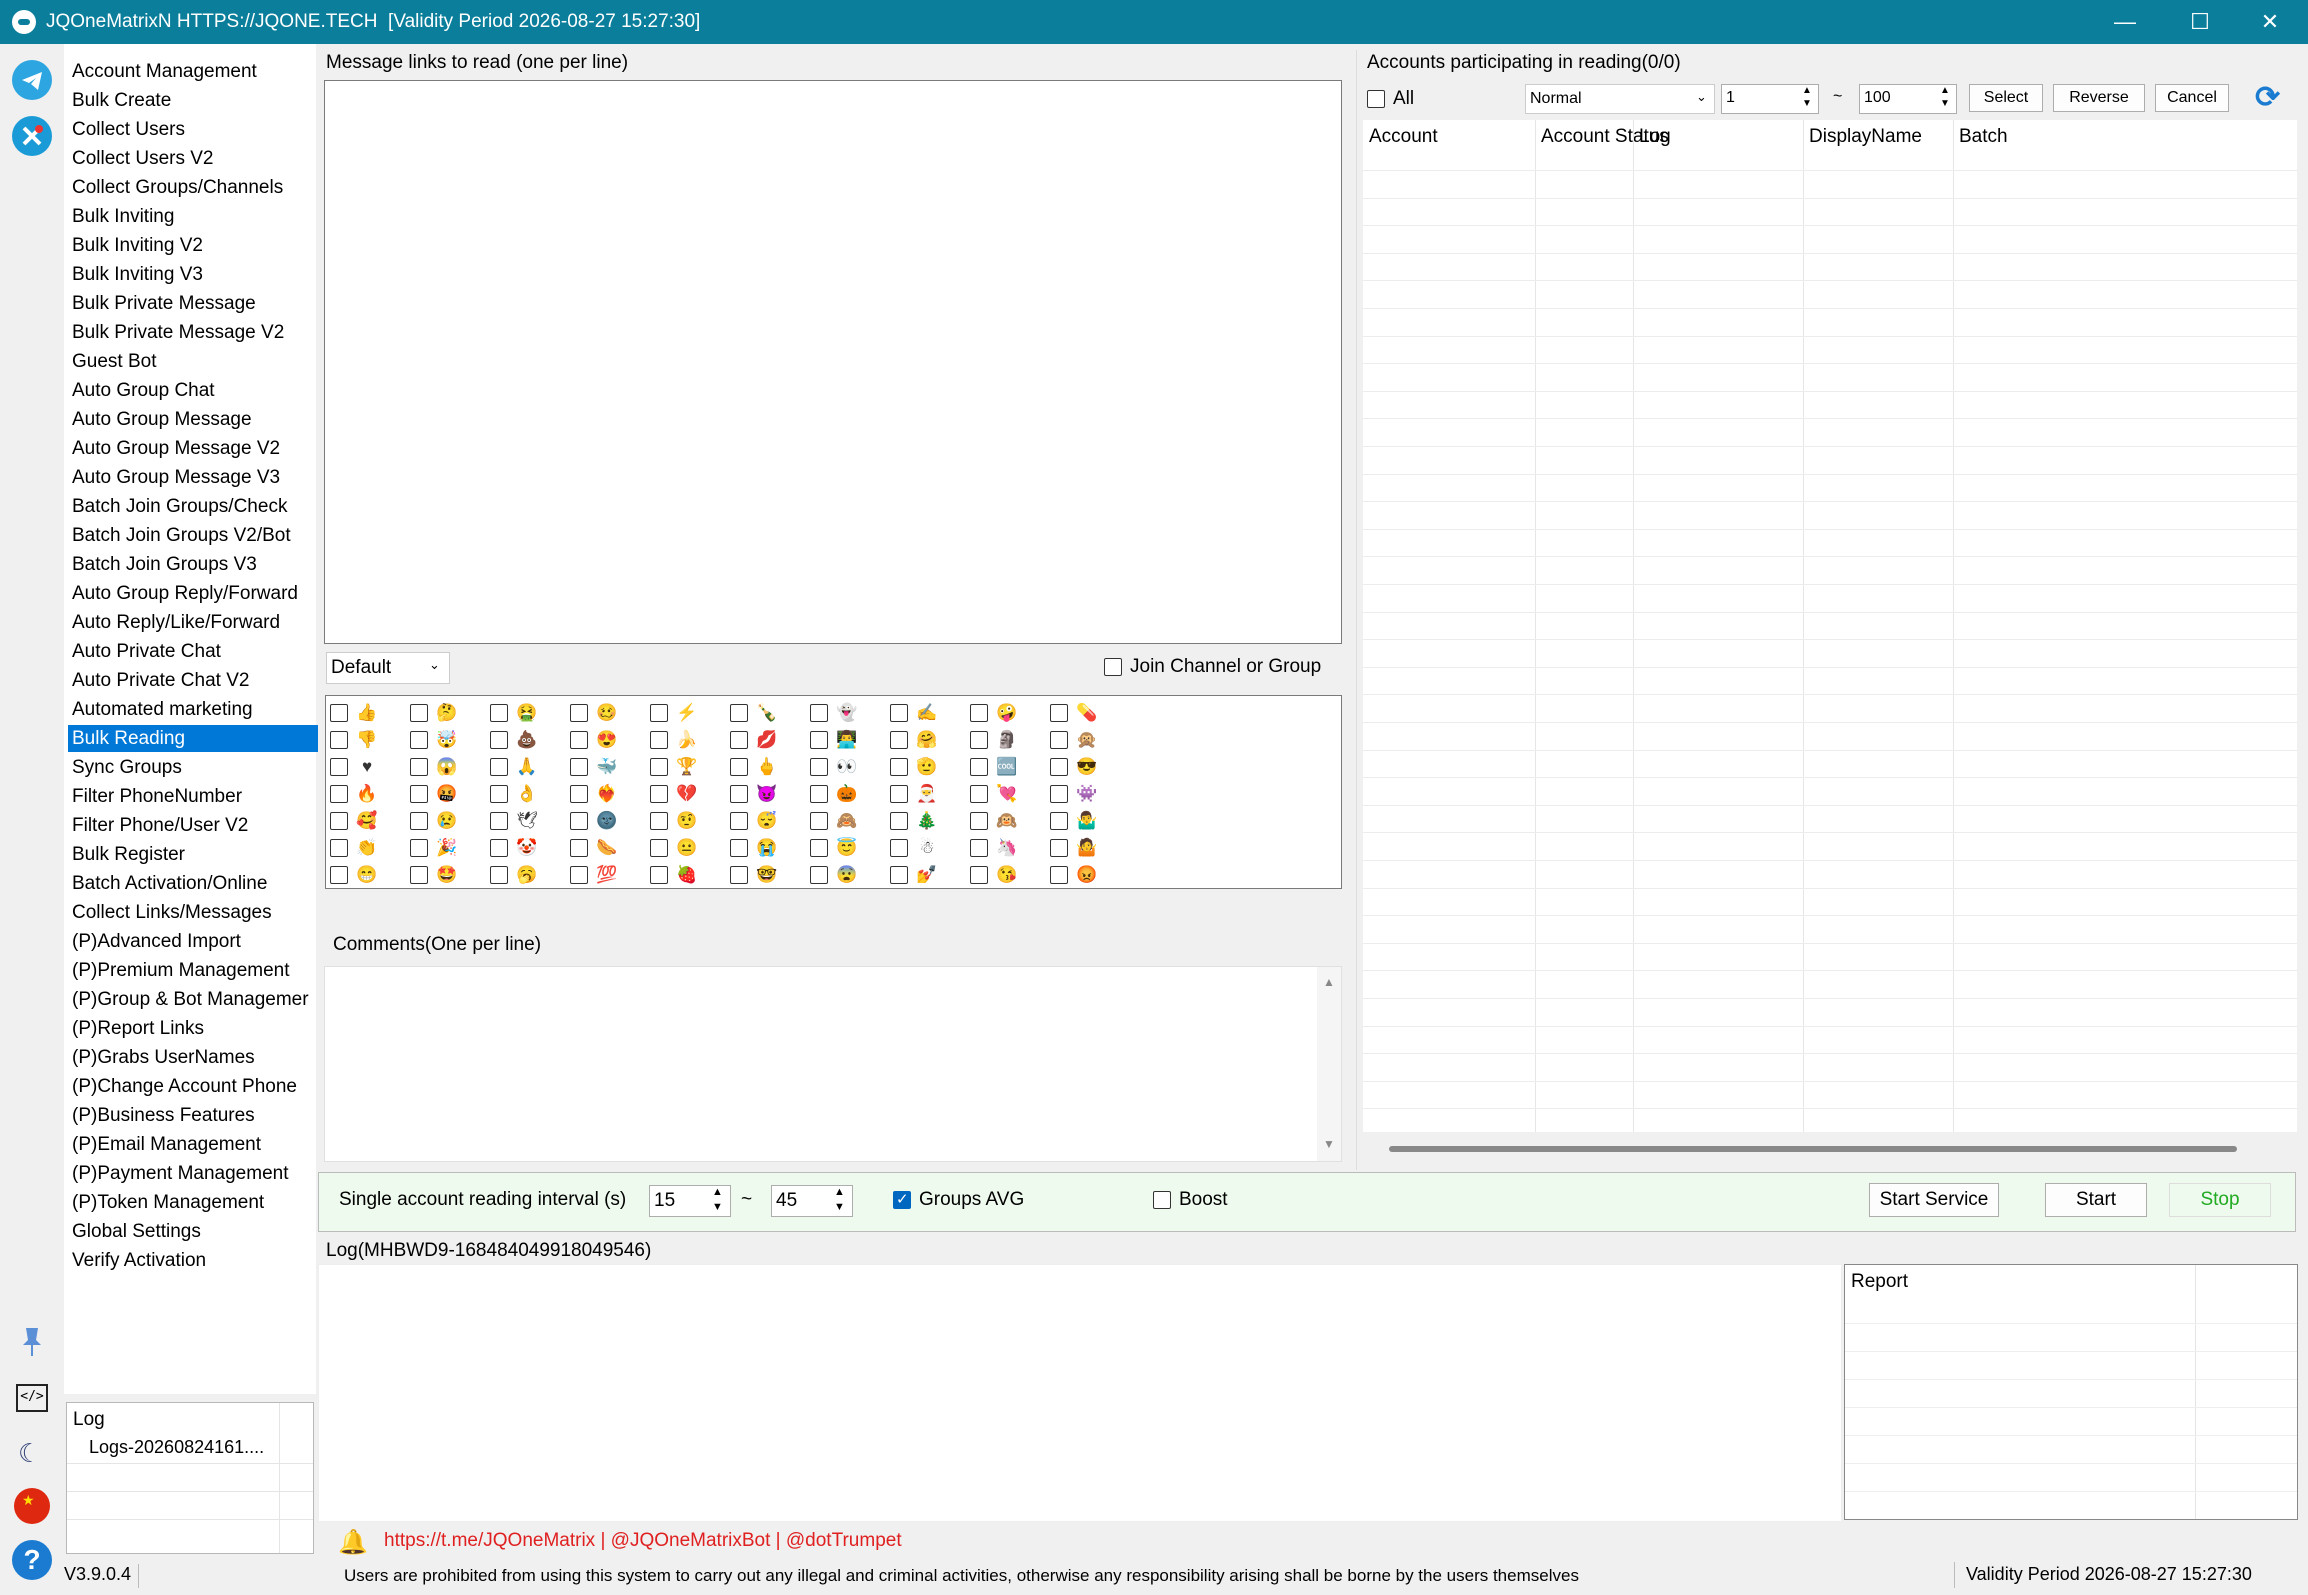 Image resolution: width=2308 pixels, height=1595 pixels. What do you see at coordinates (193, 274) in the screenshot?
I see `sidebar-item: Bulk Inviting V3` at bounding box center [193, 274].